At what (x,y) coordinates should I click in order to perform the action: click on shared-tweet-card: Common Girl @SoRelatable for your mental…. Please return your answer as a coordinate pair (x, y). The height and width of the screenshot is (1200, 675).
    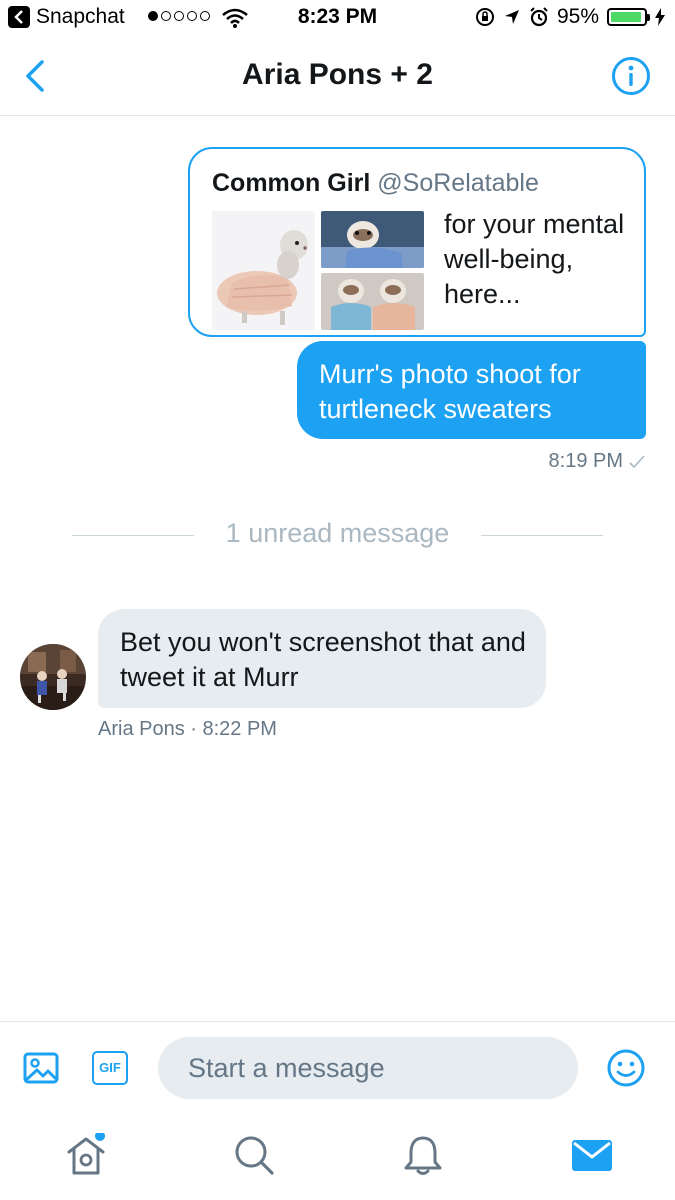
    Looking at the image, I should click on (417, 242).